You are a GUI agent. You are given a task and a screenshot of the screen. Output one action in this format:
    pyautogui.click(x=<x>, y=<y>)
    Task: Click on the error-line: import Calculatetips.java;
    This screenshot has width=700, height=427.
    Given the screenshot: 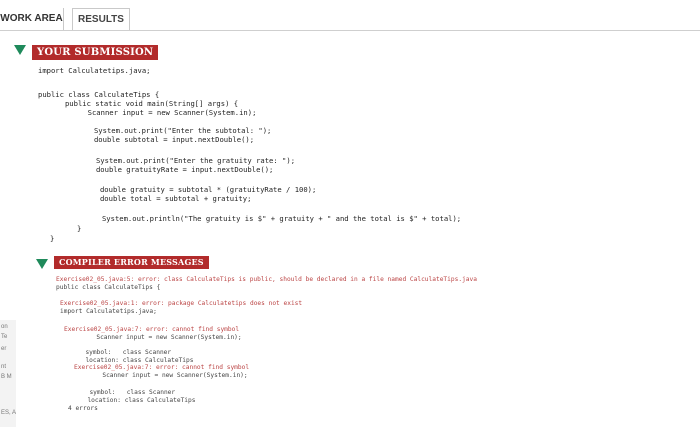 What is the action you would take?
    pyautogui.click(x=108, y=311)
    